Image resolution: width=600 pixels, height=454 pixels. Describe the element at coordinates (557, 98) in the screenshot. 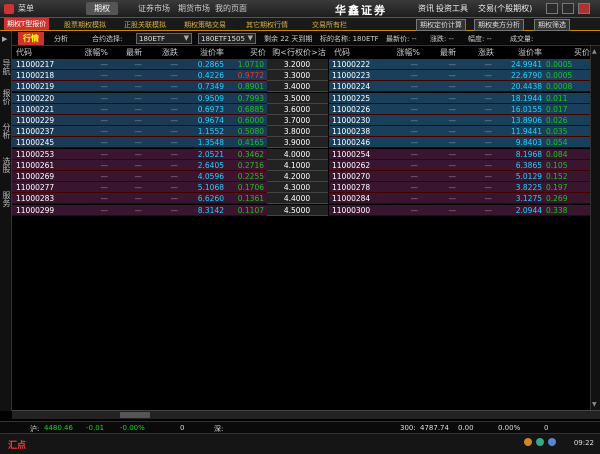

I see `put-bid: 0.011` at that location.